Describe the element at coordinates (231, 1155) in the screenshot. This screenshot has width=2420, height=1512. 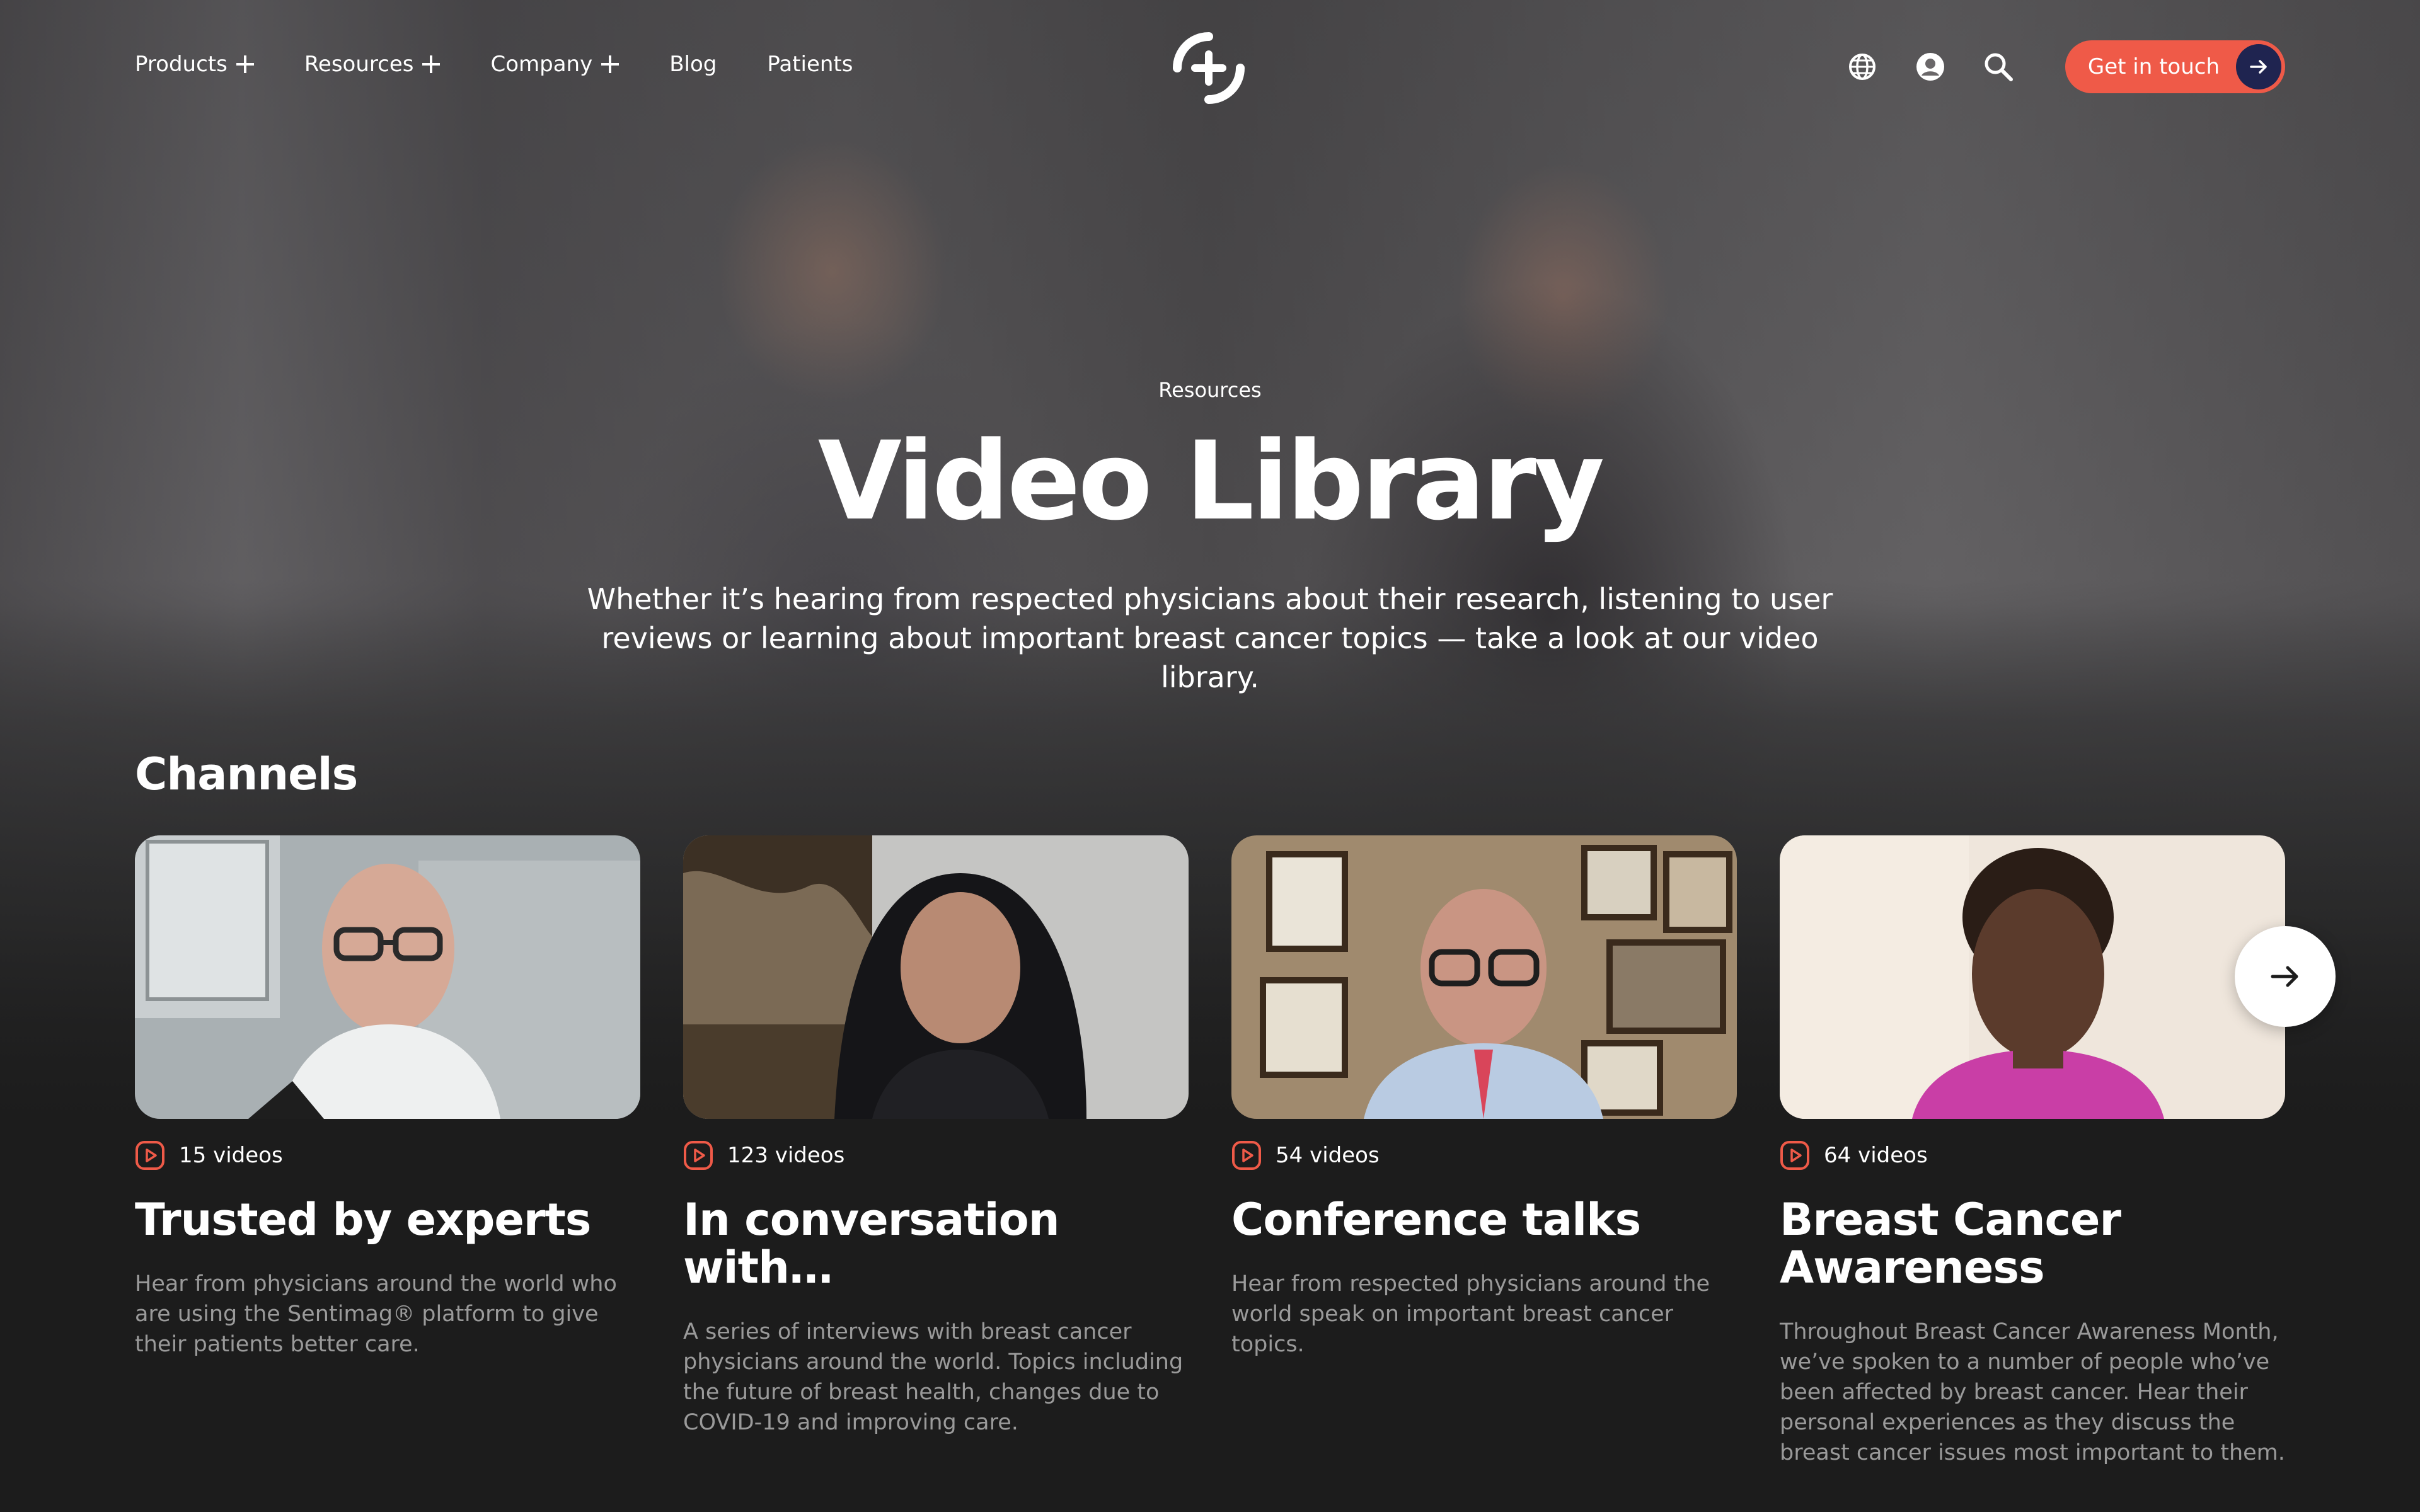
I see `video-count-label: 15 videos` at that location.